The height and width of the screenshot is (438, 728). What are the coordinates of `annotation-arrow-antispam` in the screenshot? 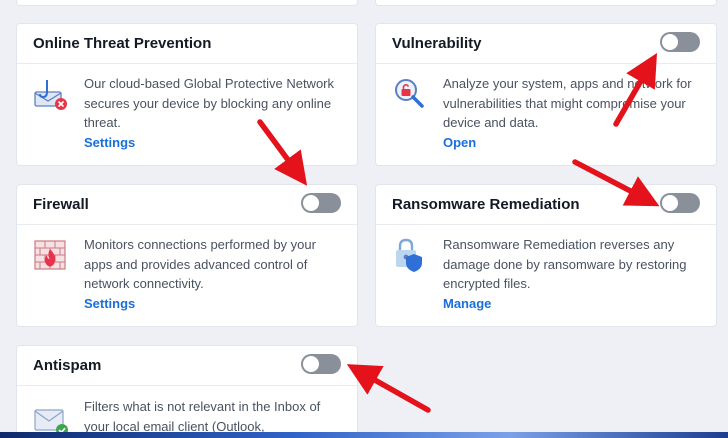 It's located at (388, 388).